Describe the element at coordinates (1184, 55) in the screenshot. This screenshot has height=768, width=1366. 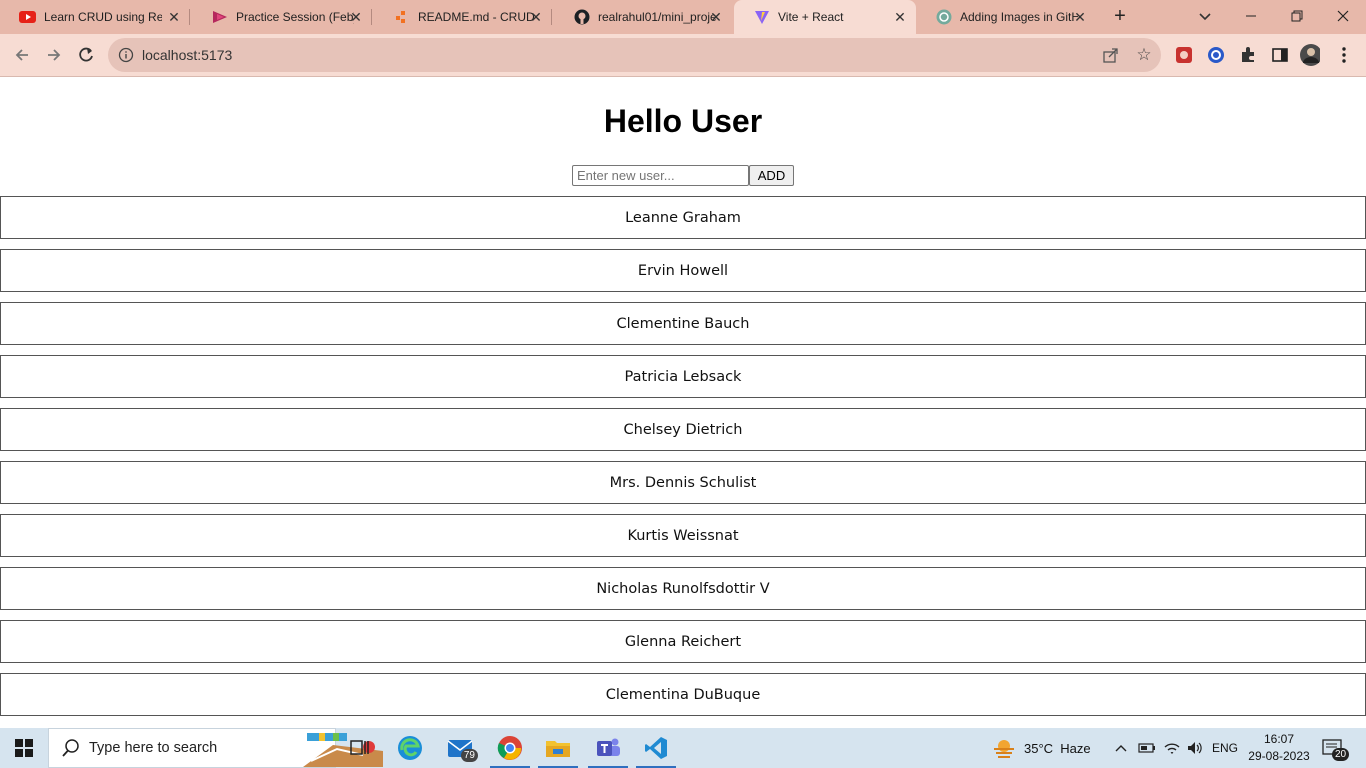
I see `extension-red-icon` at that location.